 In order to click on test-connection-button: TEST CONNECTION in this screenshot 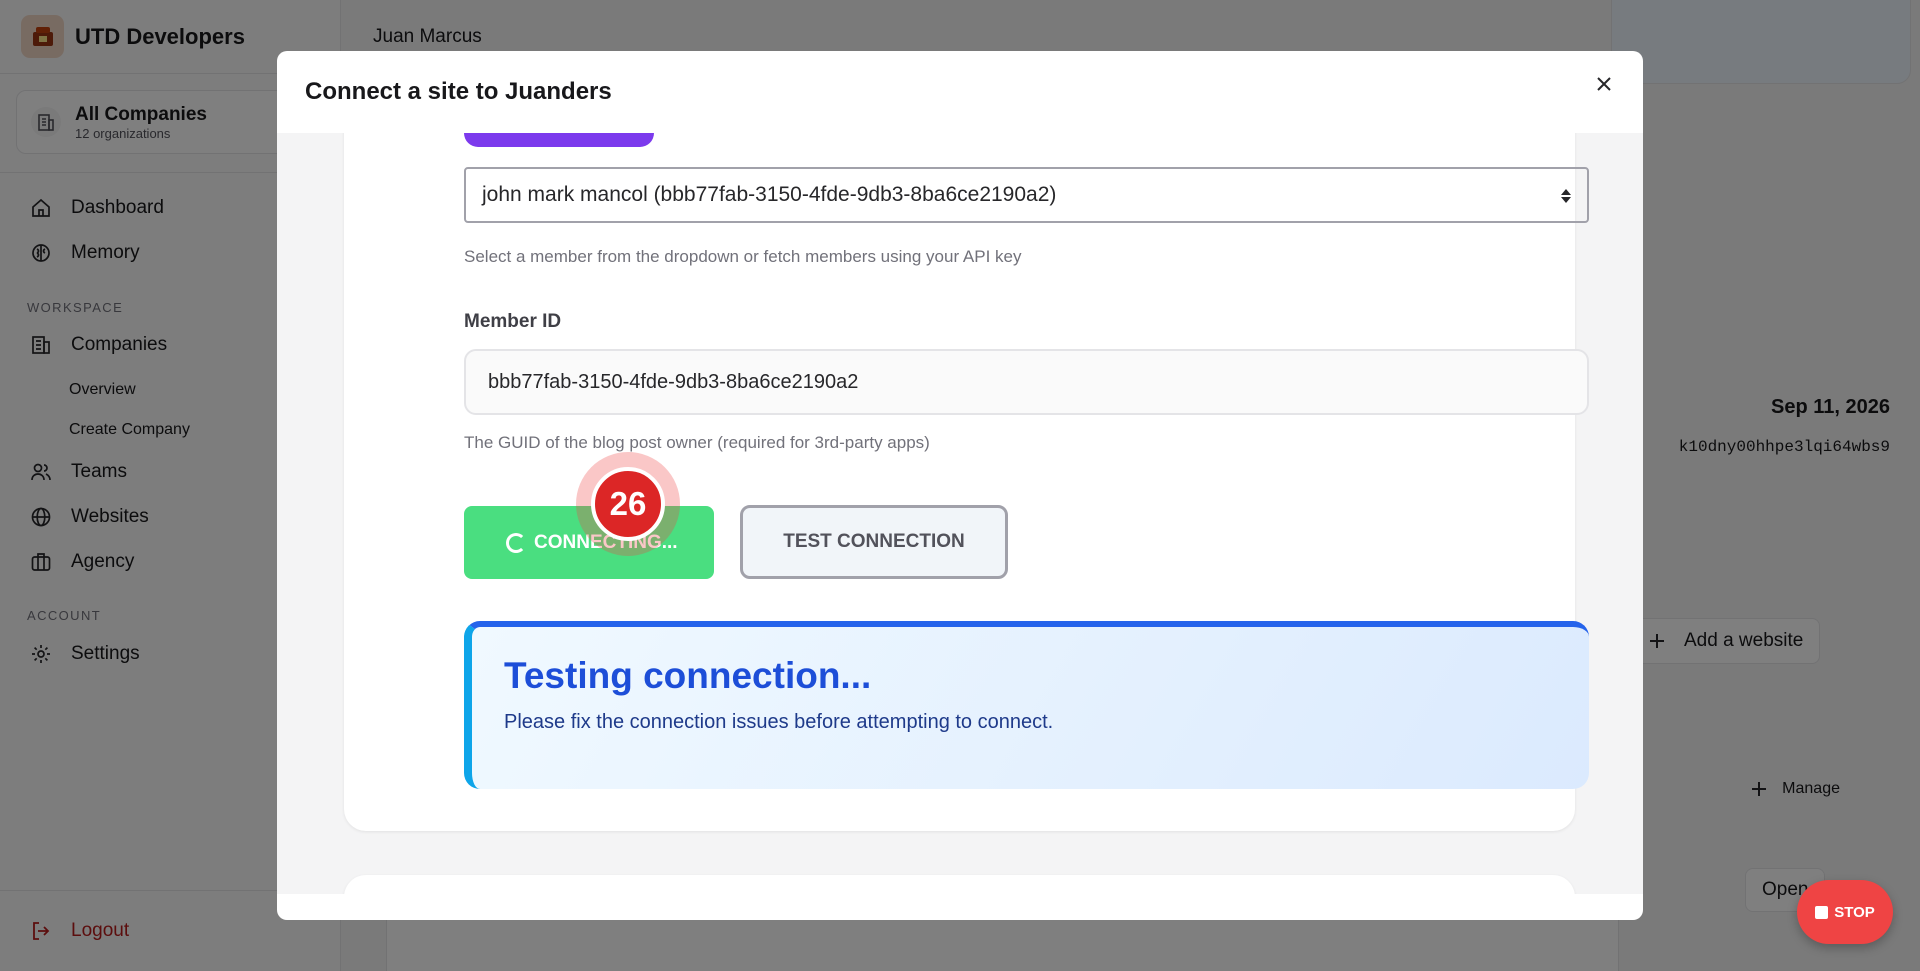, I will do `click(874, 542)`.